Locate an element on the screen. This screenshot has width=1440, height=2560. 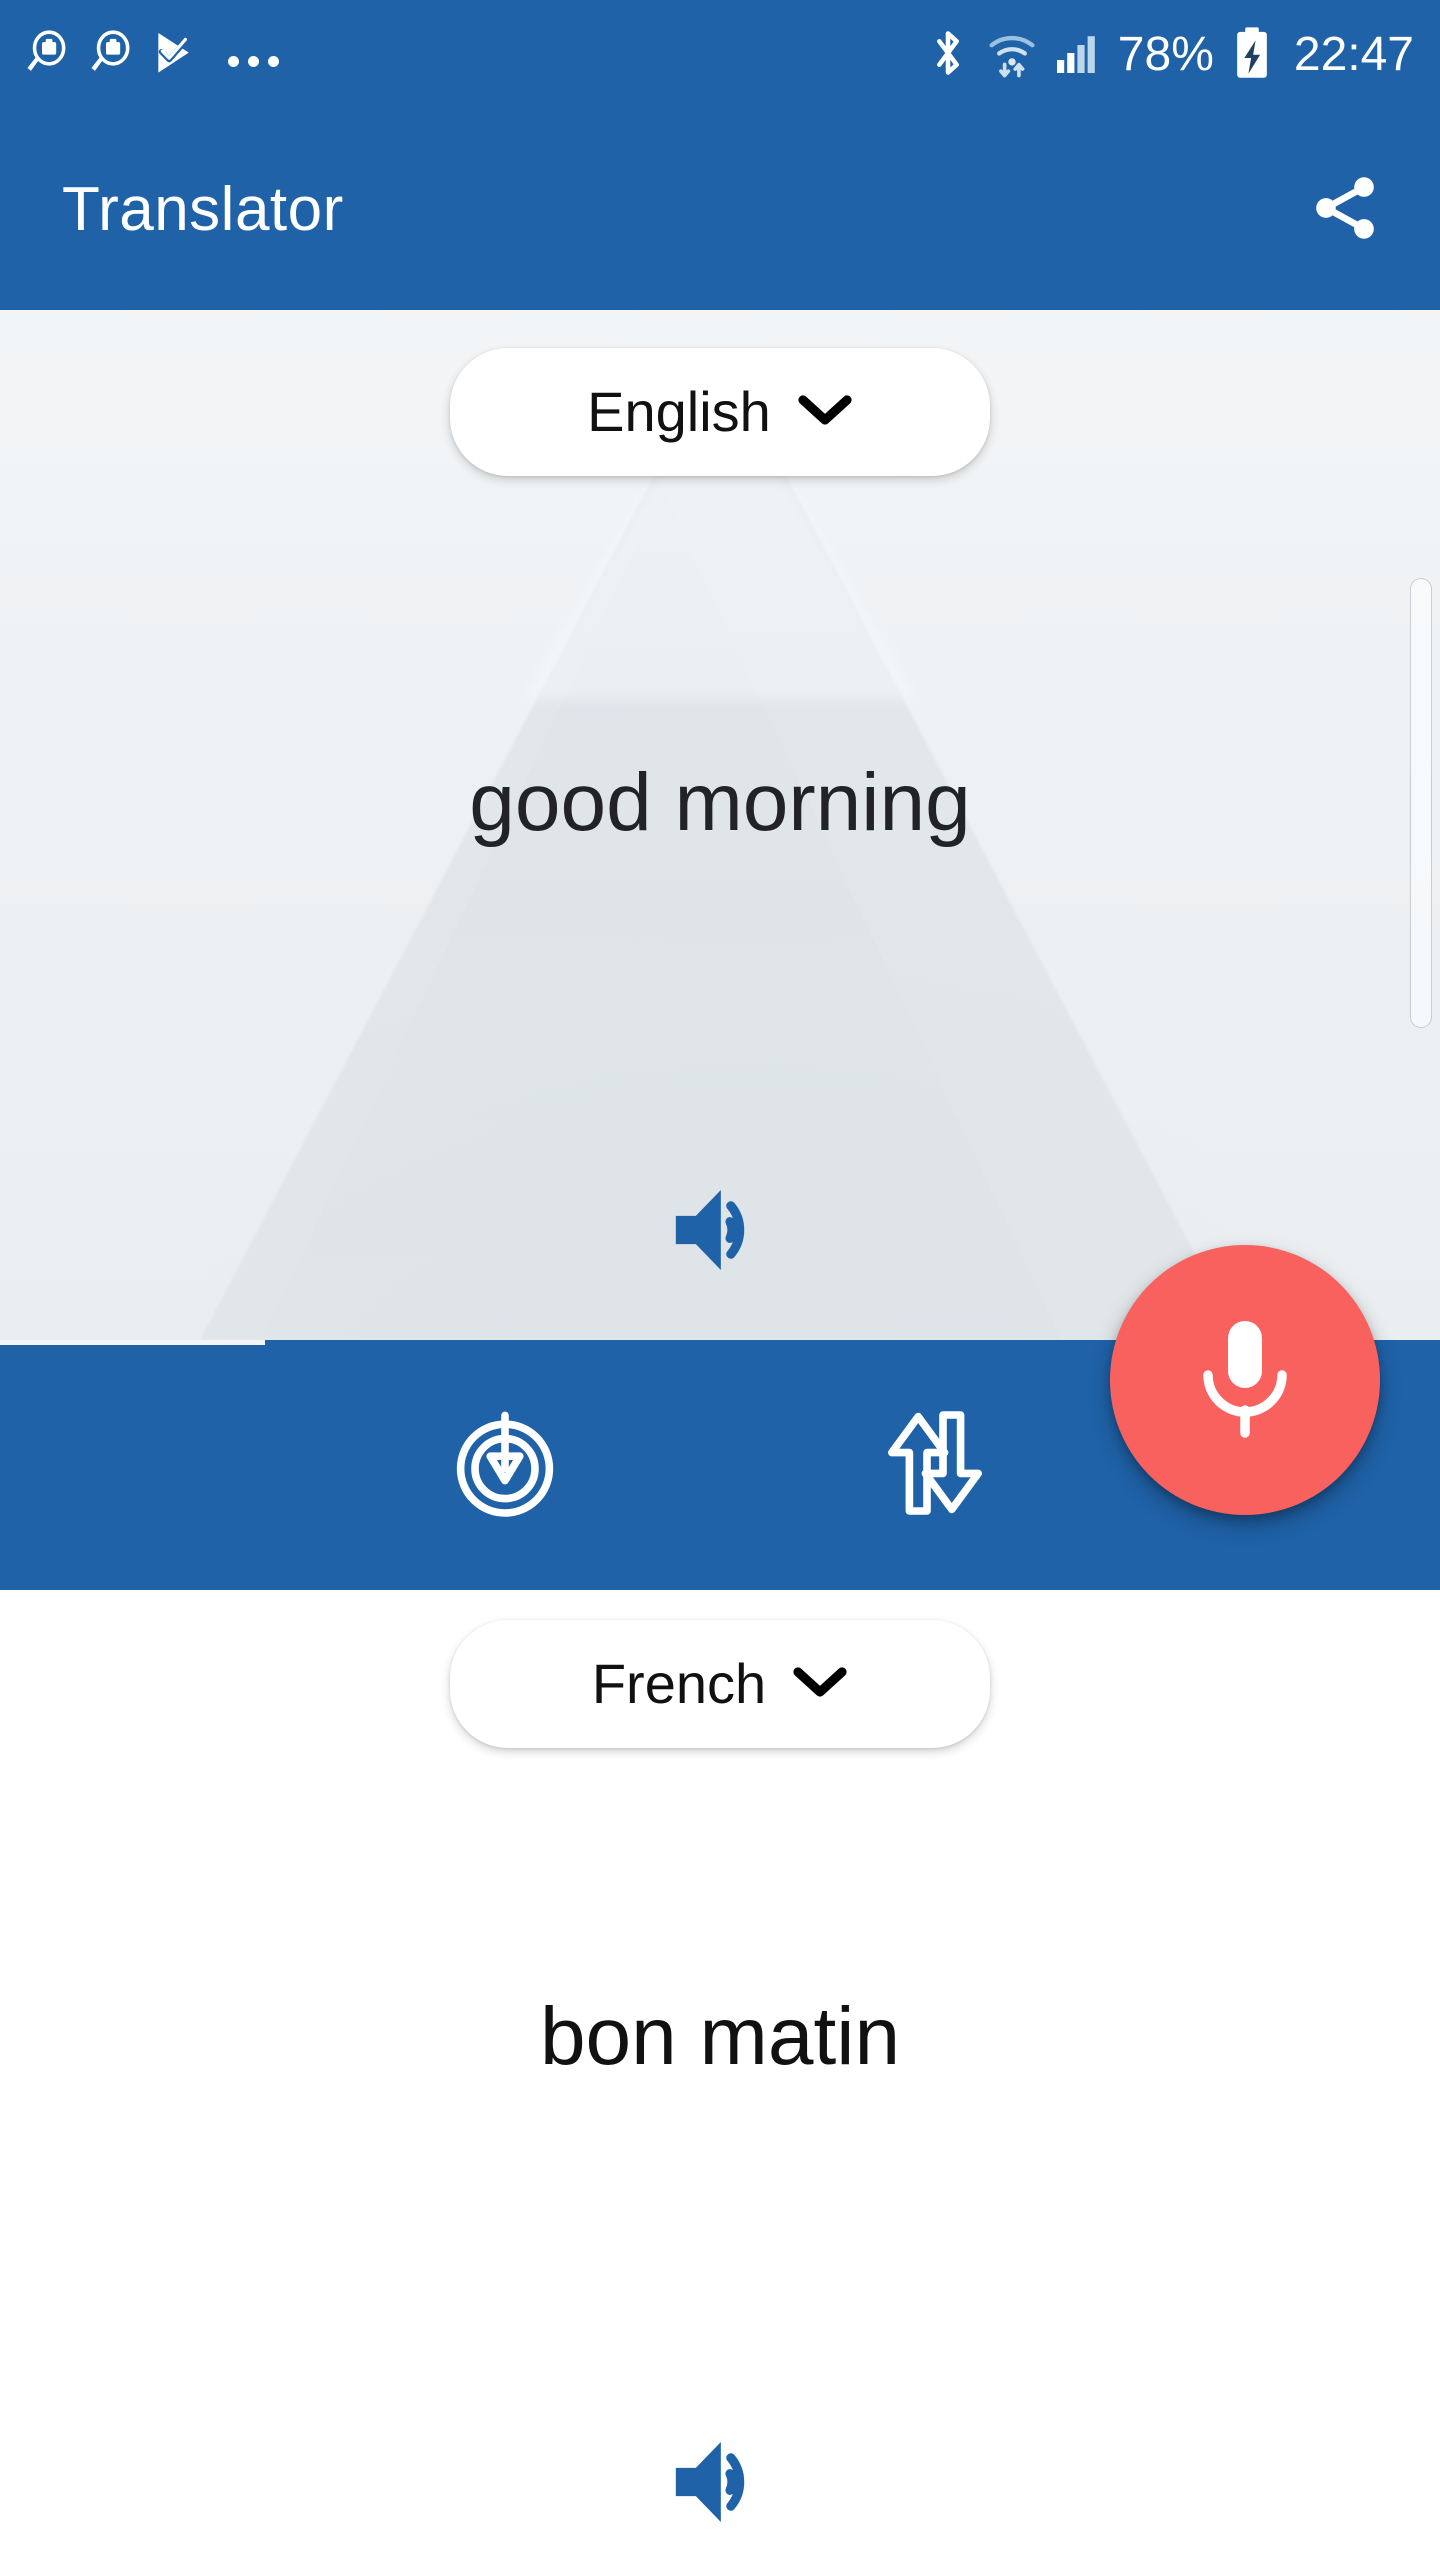
battery-charging-icon is located at coordinates (1252, 55).